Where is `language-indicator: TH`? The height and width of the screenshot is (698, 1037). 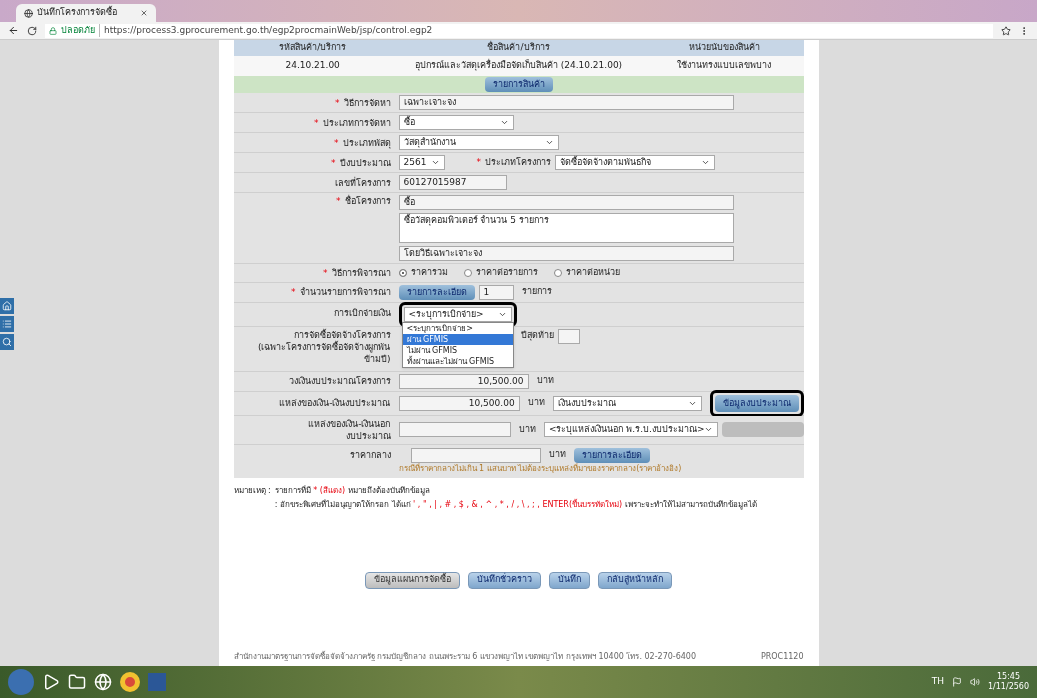
language-indicator: TH is located at coordinates (937, 682).